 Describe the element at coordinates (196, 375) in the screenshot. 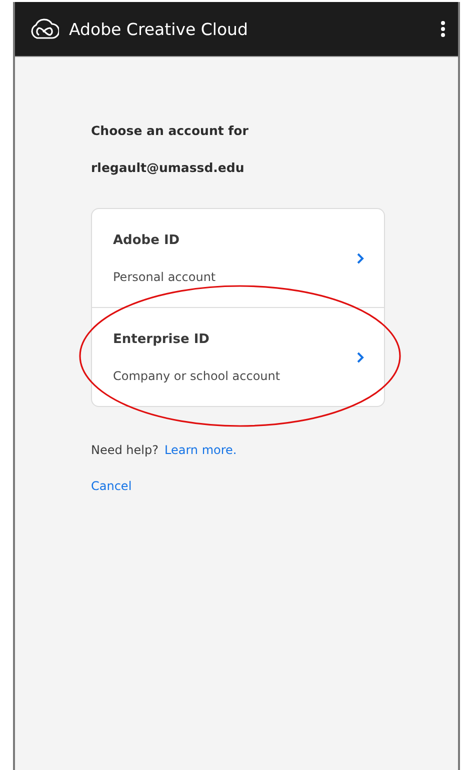

I see `account-description: Company or school account` at that location.